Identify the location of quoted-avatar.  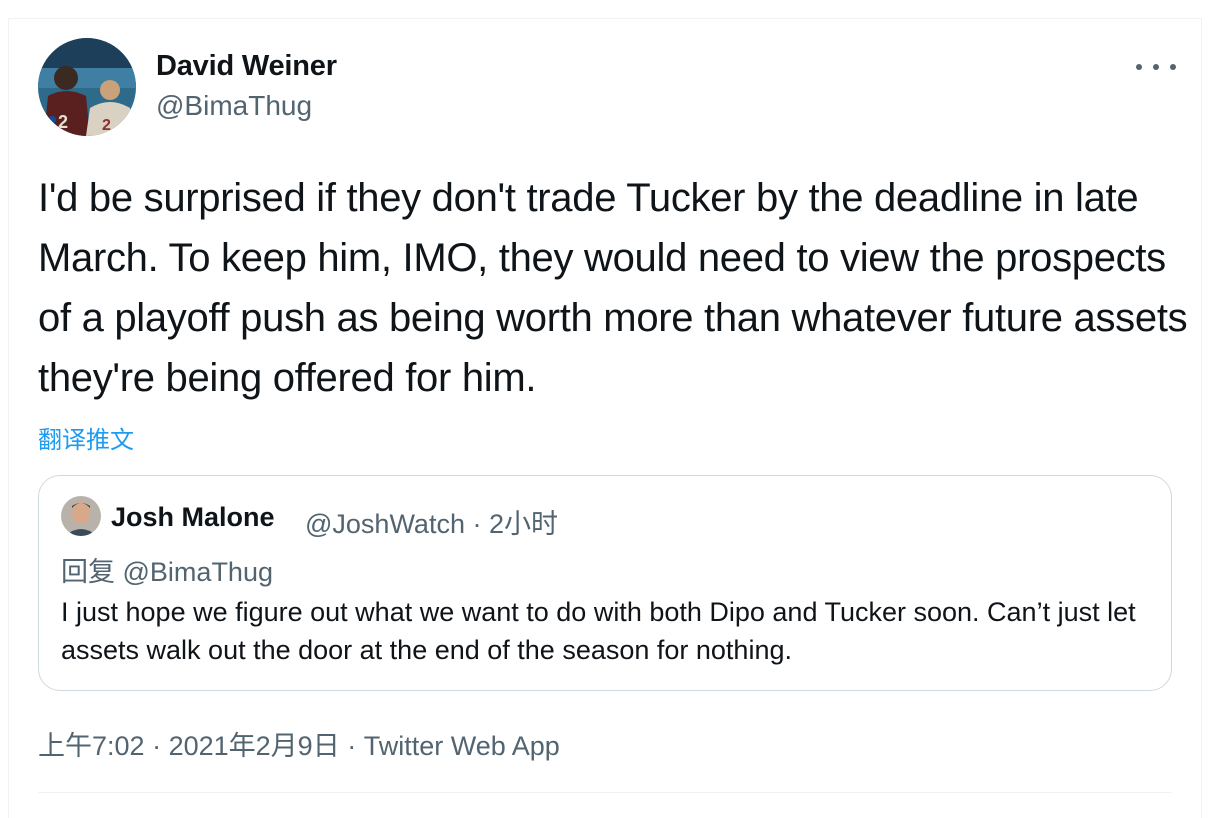
(81, 516).